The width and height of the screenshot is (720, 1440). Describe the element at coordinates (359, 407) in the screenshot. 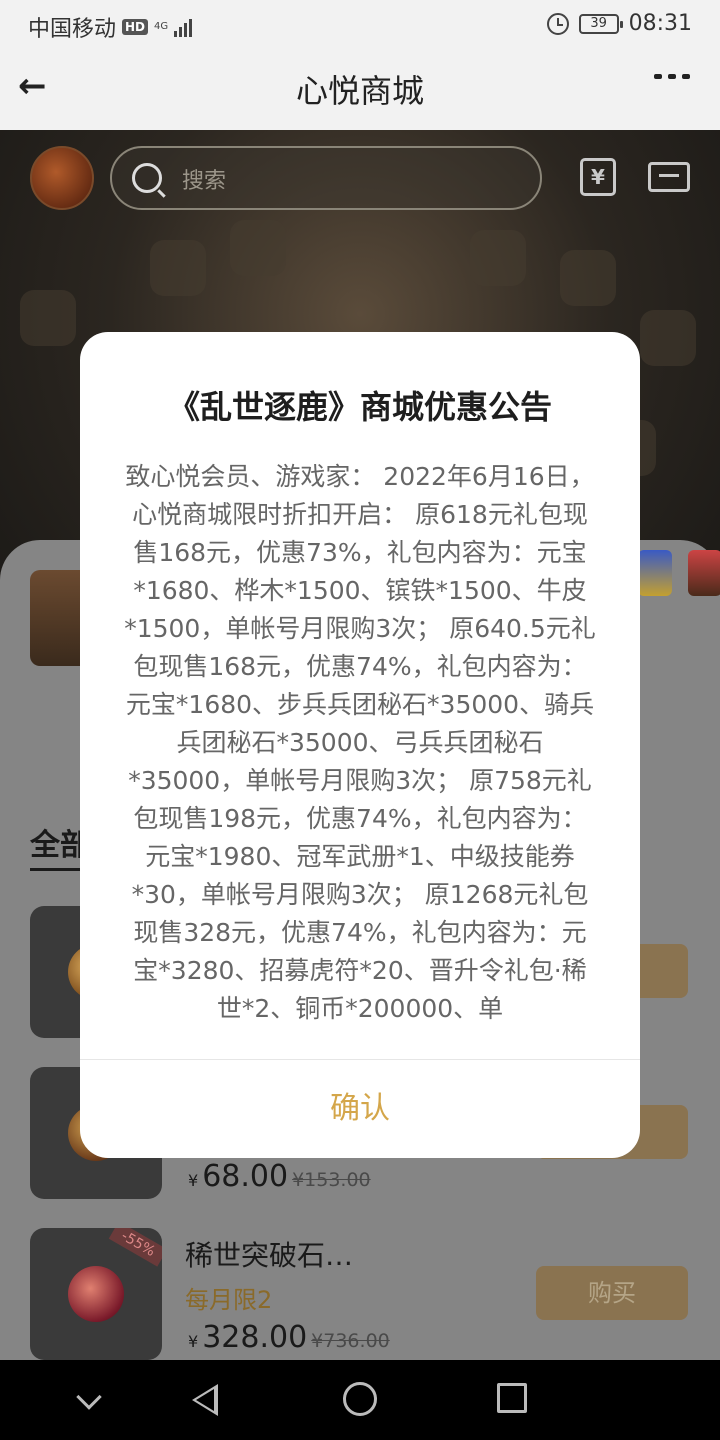

I see `dialog-title: 《乱世逐鹿》商城优惠公告` at that location.